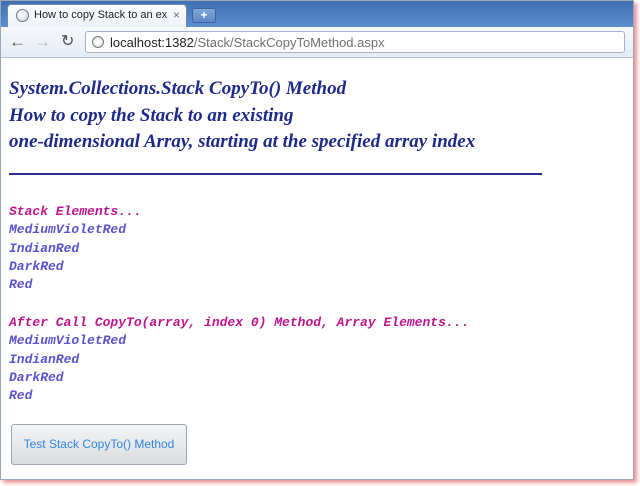 Image resolution: width=640 pixels, height=486 pixels. I want to click on array-item: MediumVioletRed, so click(68, 340).